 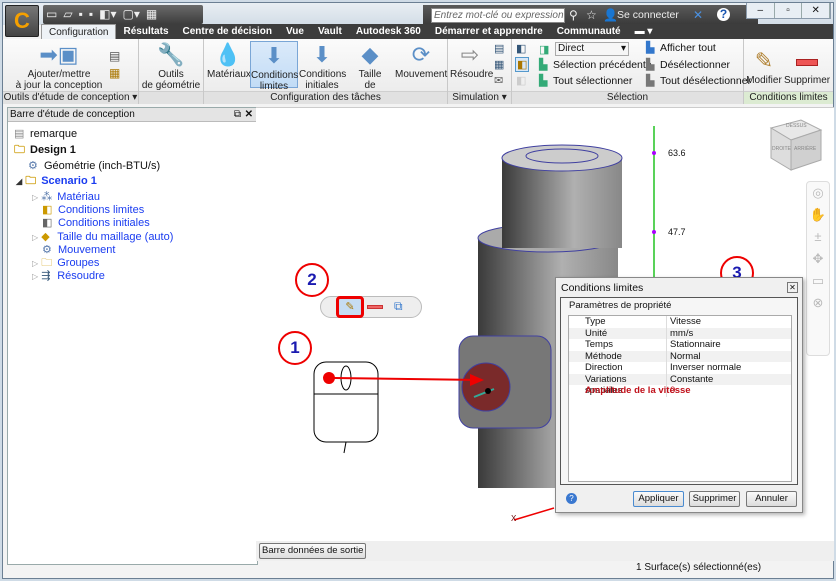 What do you see at coordinates (690, 380) in the screenshot?
I see `property-value: Constante` at bounding box center [690, 380].